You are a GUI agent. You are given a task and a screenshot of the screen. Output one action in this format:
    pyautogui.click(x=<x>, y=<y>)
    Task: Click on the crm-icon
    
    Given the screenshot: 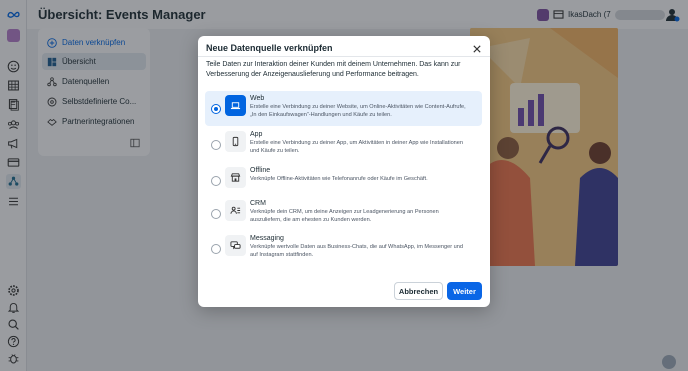 What is the action you would take?
    pyautogui.click(x=235, y=210)
    